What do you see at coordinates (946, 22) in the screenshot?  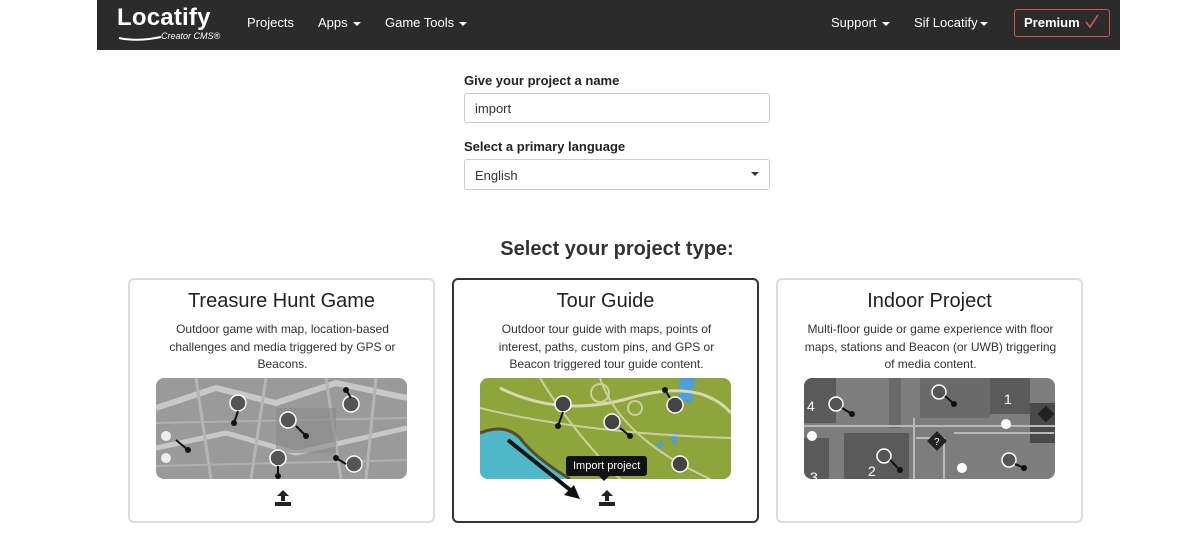 I see `nav-user-label: Sif Locatify` at bounding box center [946, 22].